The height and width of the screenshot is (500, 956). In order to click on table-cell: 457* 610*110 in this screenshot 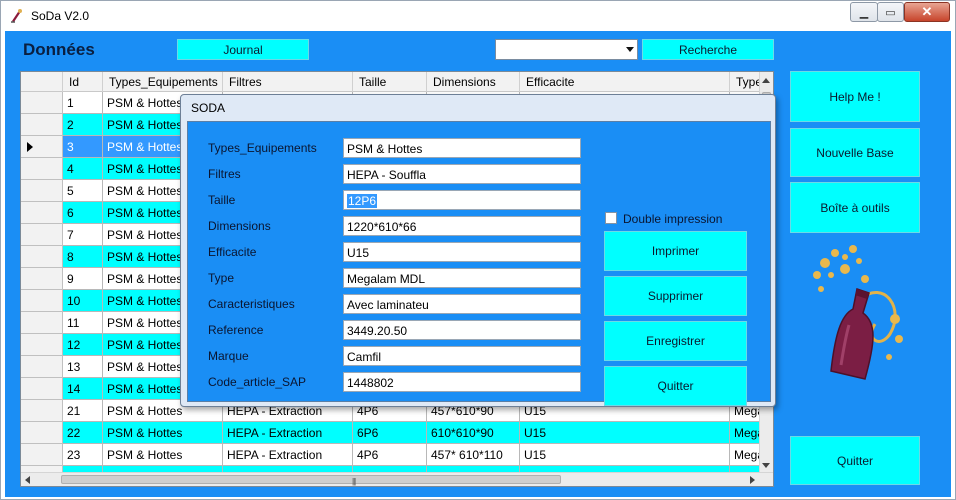, I will do `click(473, 455)`.